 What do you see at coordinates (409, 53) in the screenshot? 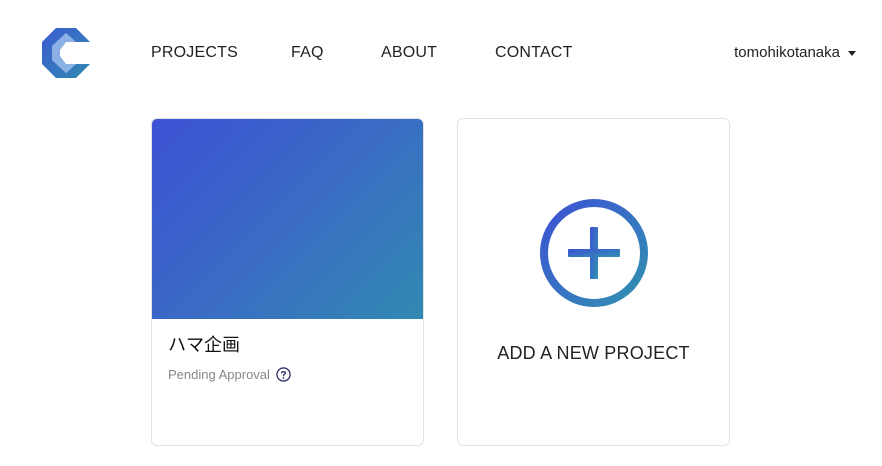
I see `nav-about: ABOUT` at bounding box center [409, 53].